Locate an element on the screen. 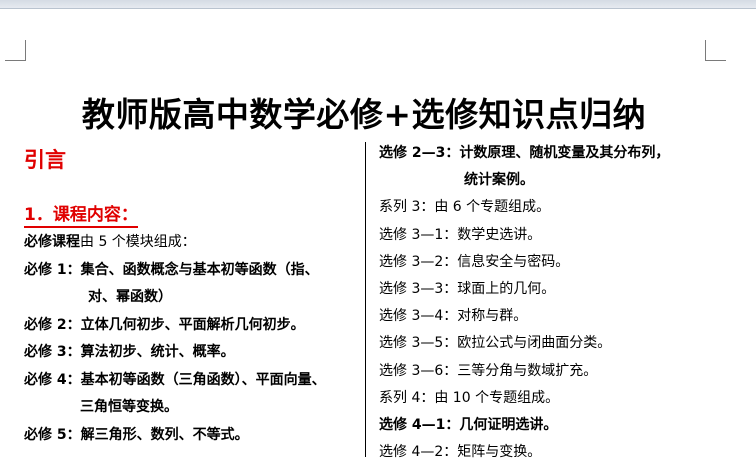 This screenshot has height=466, width=756. list-item-continuation: 三角恒等变换。 is located at coordinates (129, 407).